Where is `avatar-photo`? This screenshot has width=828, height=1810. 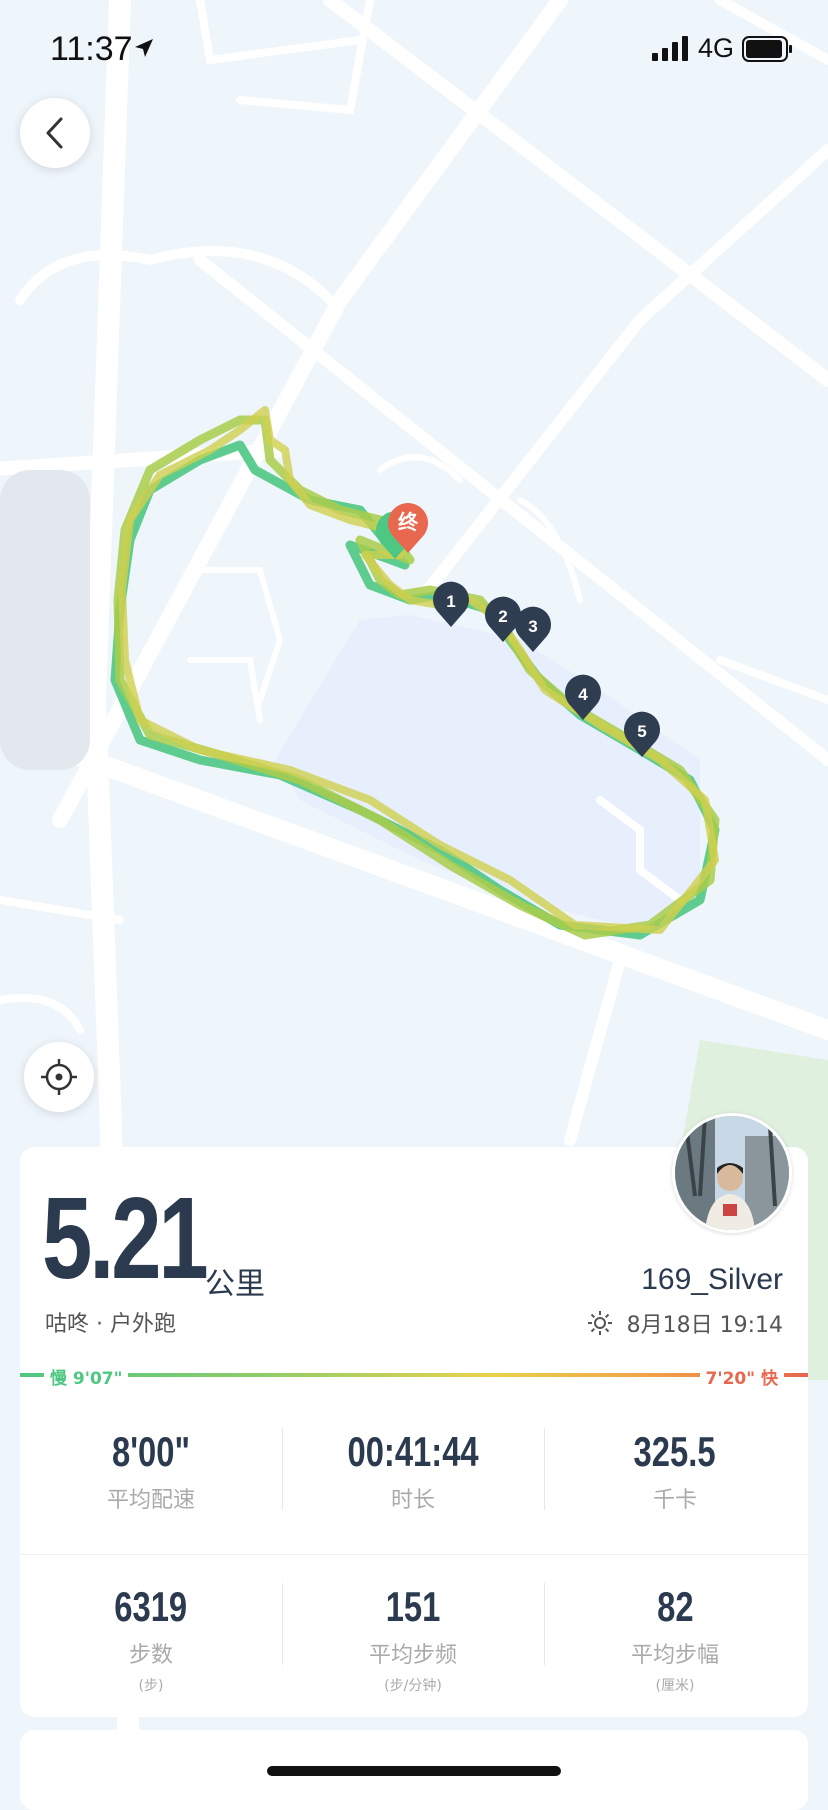 avatar-photo is located at coordinates (732, 1173).